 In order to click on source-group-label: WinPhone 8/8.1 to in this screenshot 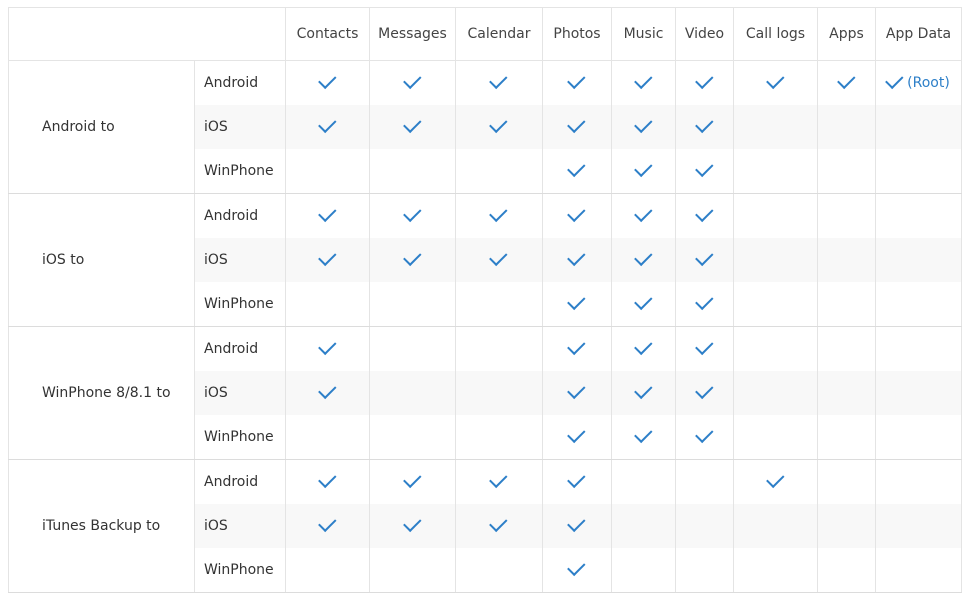, I will do `click(101, 393)`.